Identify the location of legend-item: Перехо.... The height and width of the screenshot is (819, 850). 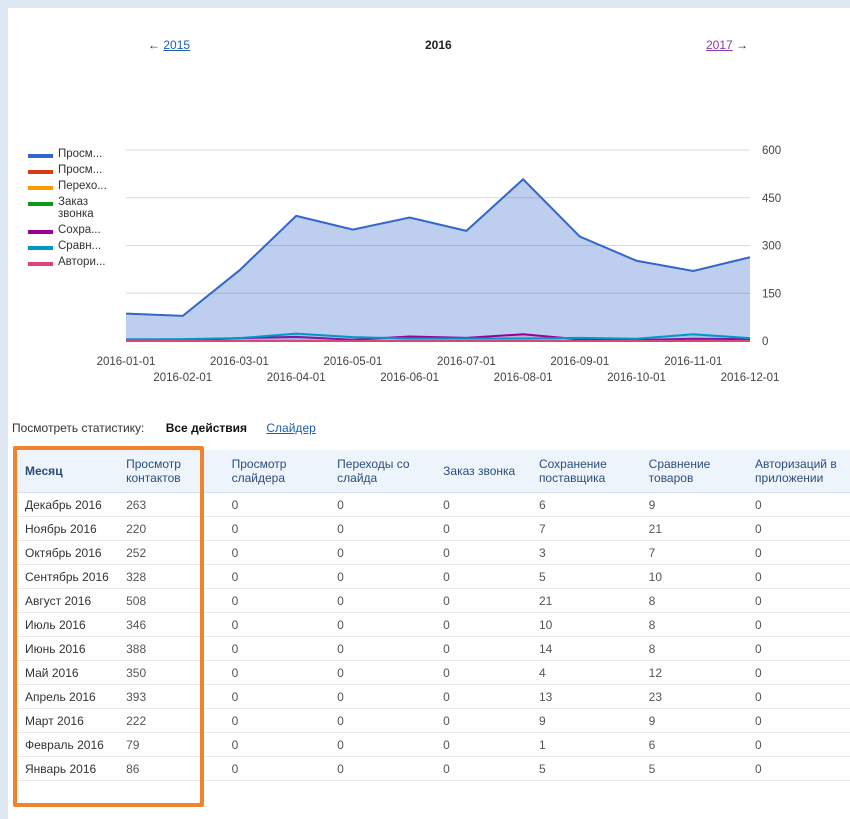
(67, 186).